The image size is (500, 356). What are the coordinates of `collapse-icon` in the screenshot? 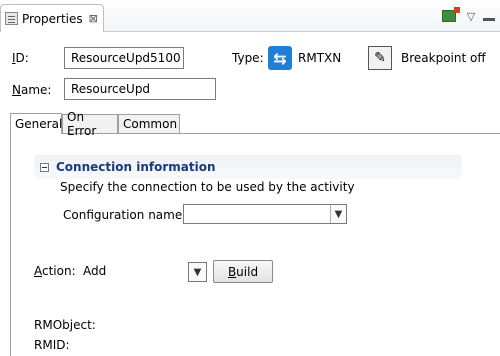 It's located at (44, 167).